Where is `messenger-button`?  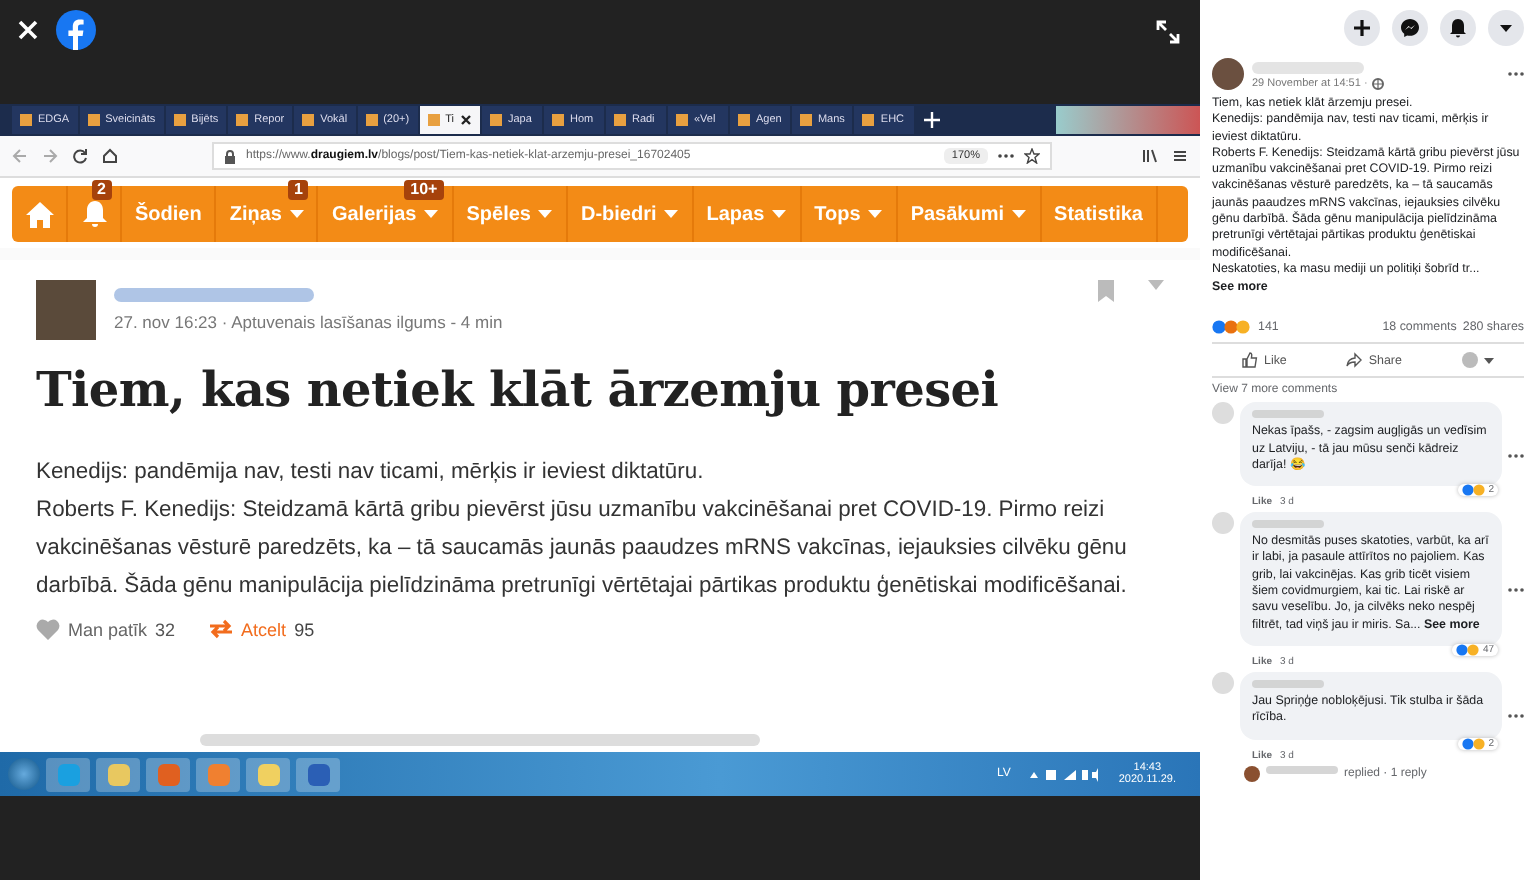
messenger-button is located at coordinates (1410, 28).